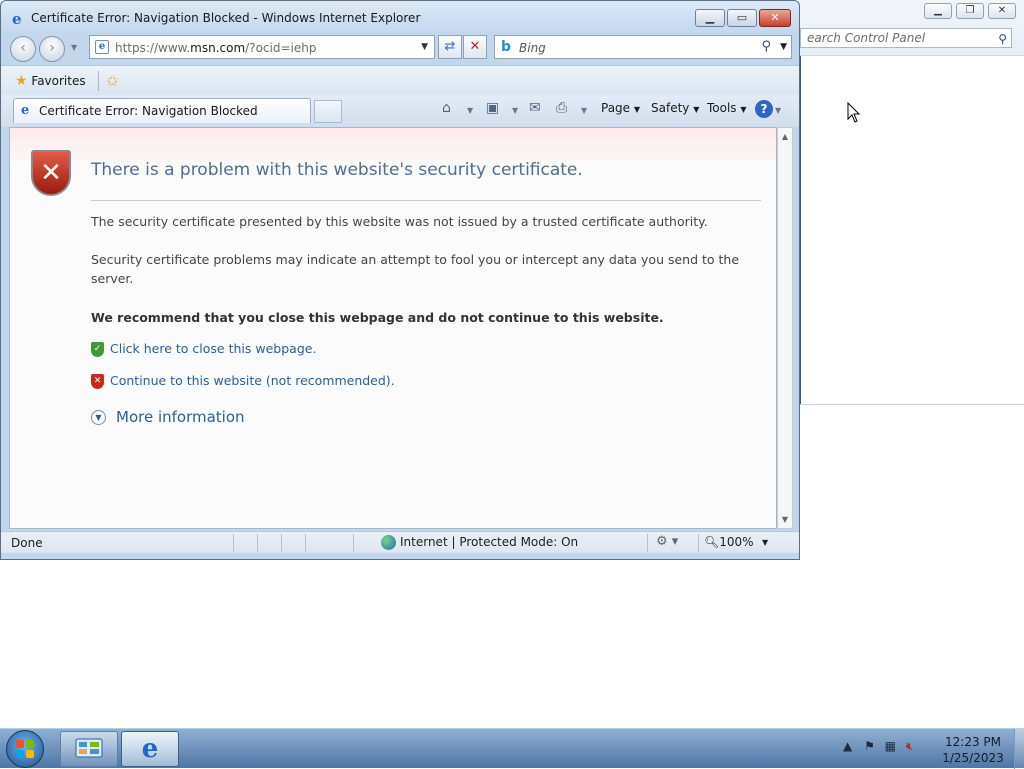 Image resolution: width=1024 pixels, height=769 pixels. What do you see at coordinates (765, 542) in the screenshot?
I see `zoom-dropdown-icon: ▼` at bounding box center [765, 542].